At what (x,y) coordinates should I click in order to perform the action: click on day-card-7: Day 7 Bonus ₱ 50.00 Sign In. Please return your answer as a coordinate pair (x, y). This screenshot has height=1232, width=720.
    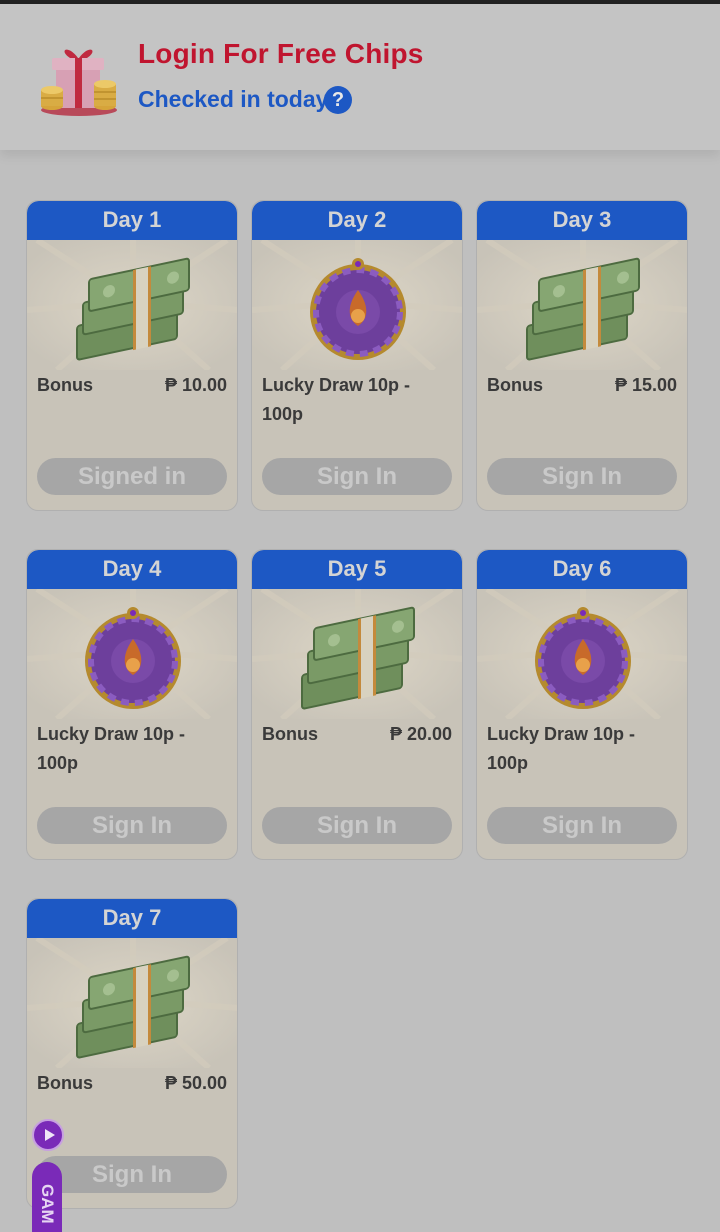
    Looking at the image, I should click on (132, 1053).